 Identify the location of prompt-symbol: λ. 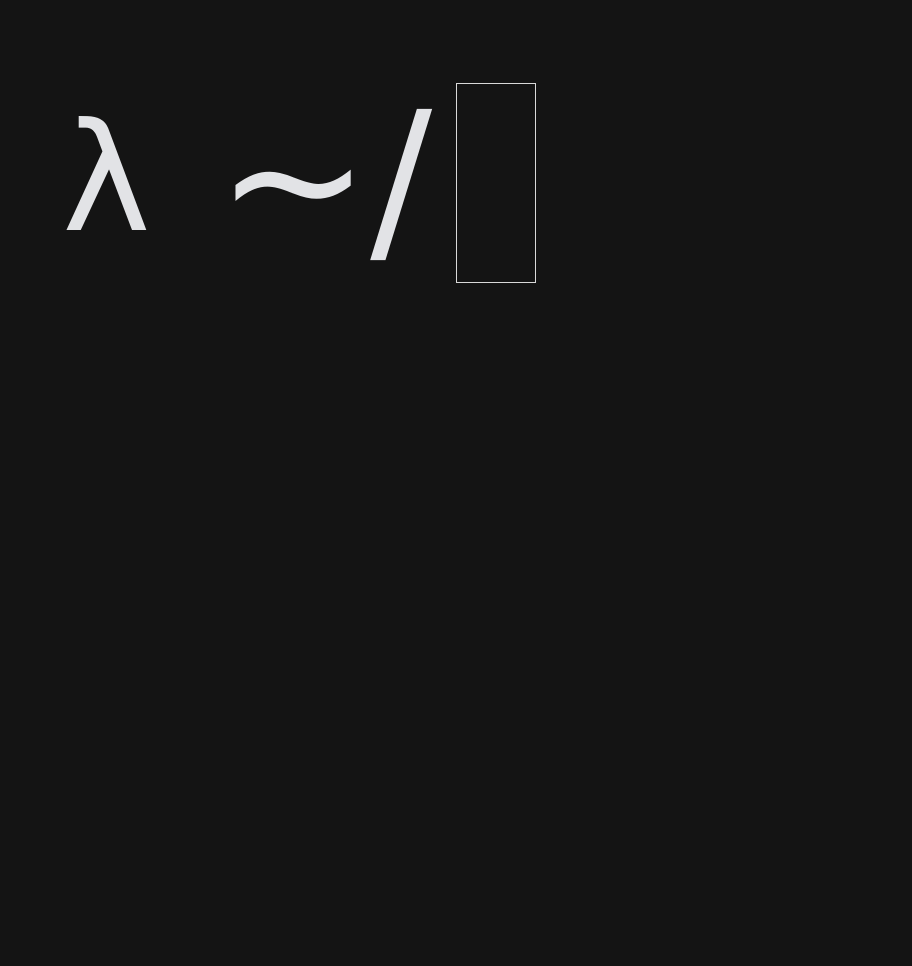
(106, 179).